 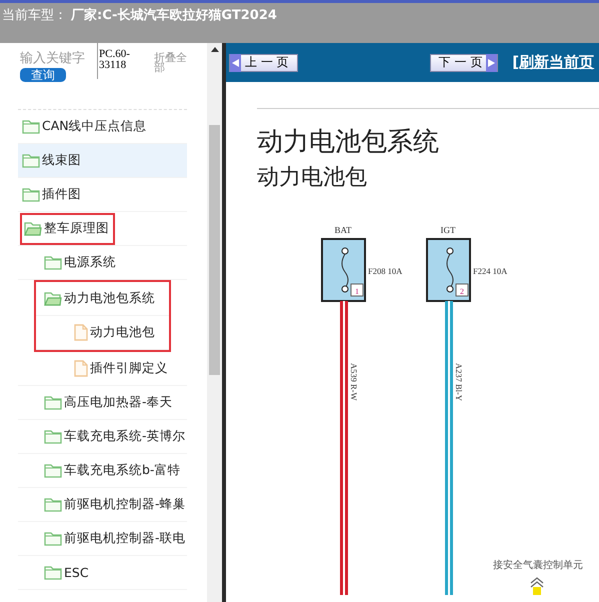 I want to click on tree-item: CAN线中压点信息, so click(x=103, y=126).